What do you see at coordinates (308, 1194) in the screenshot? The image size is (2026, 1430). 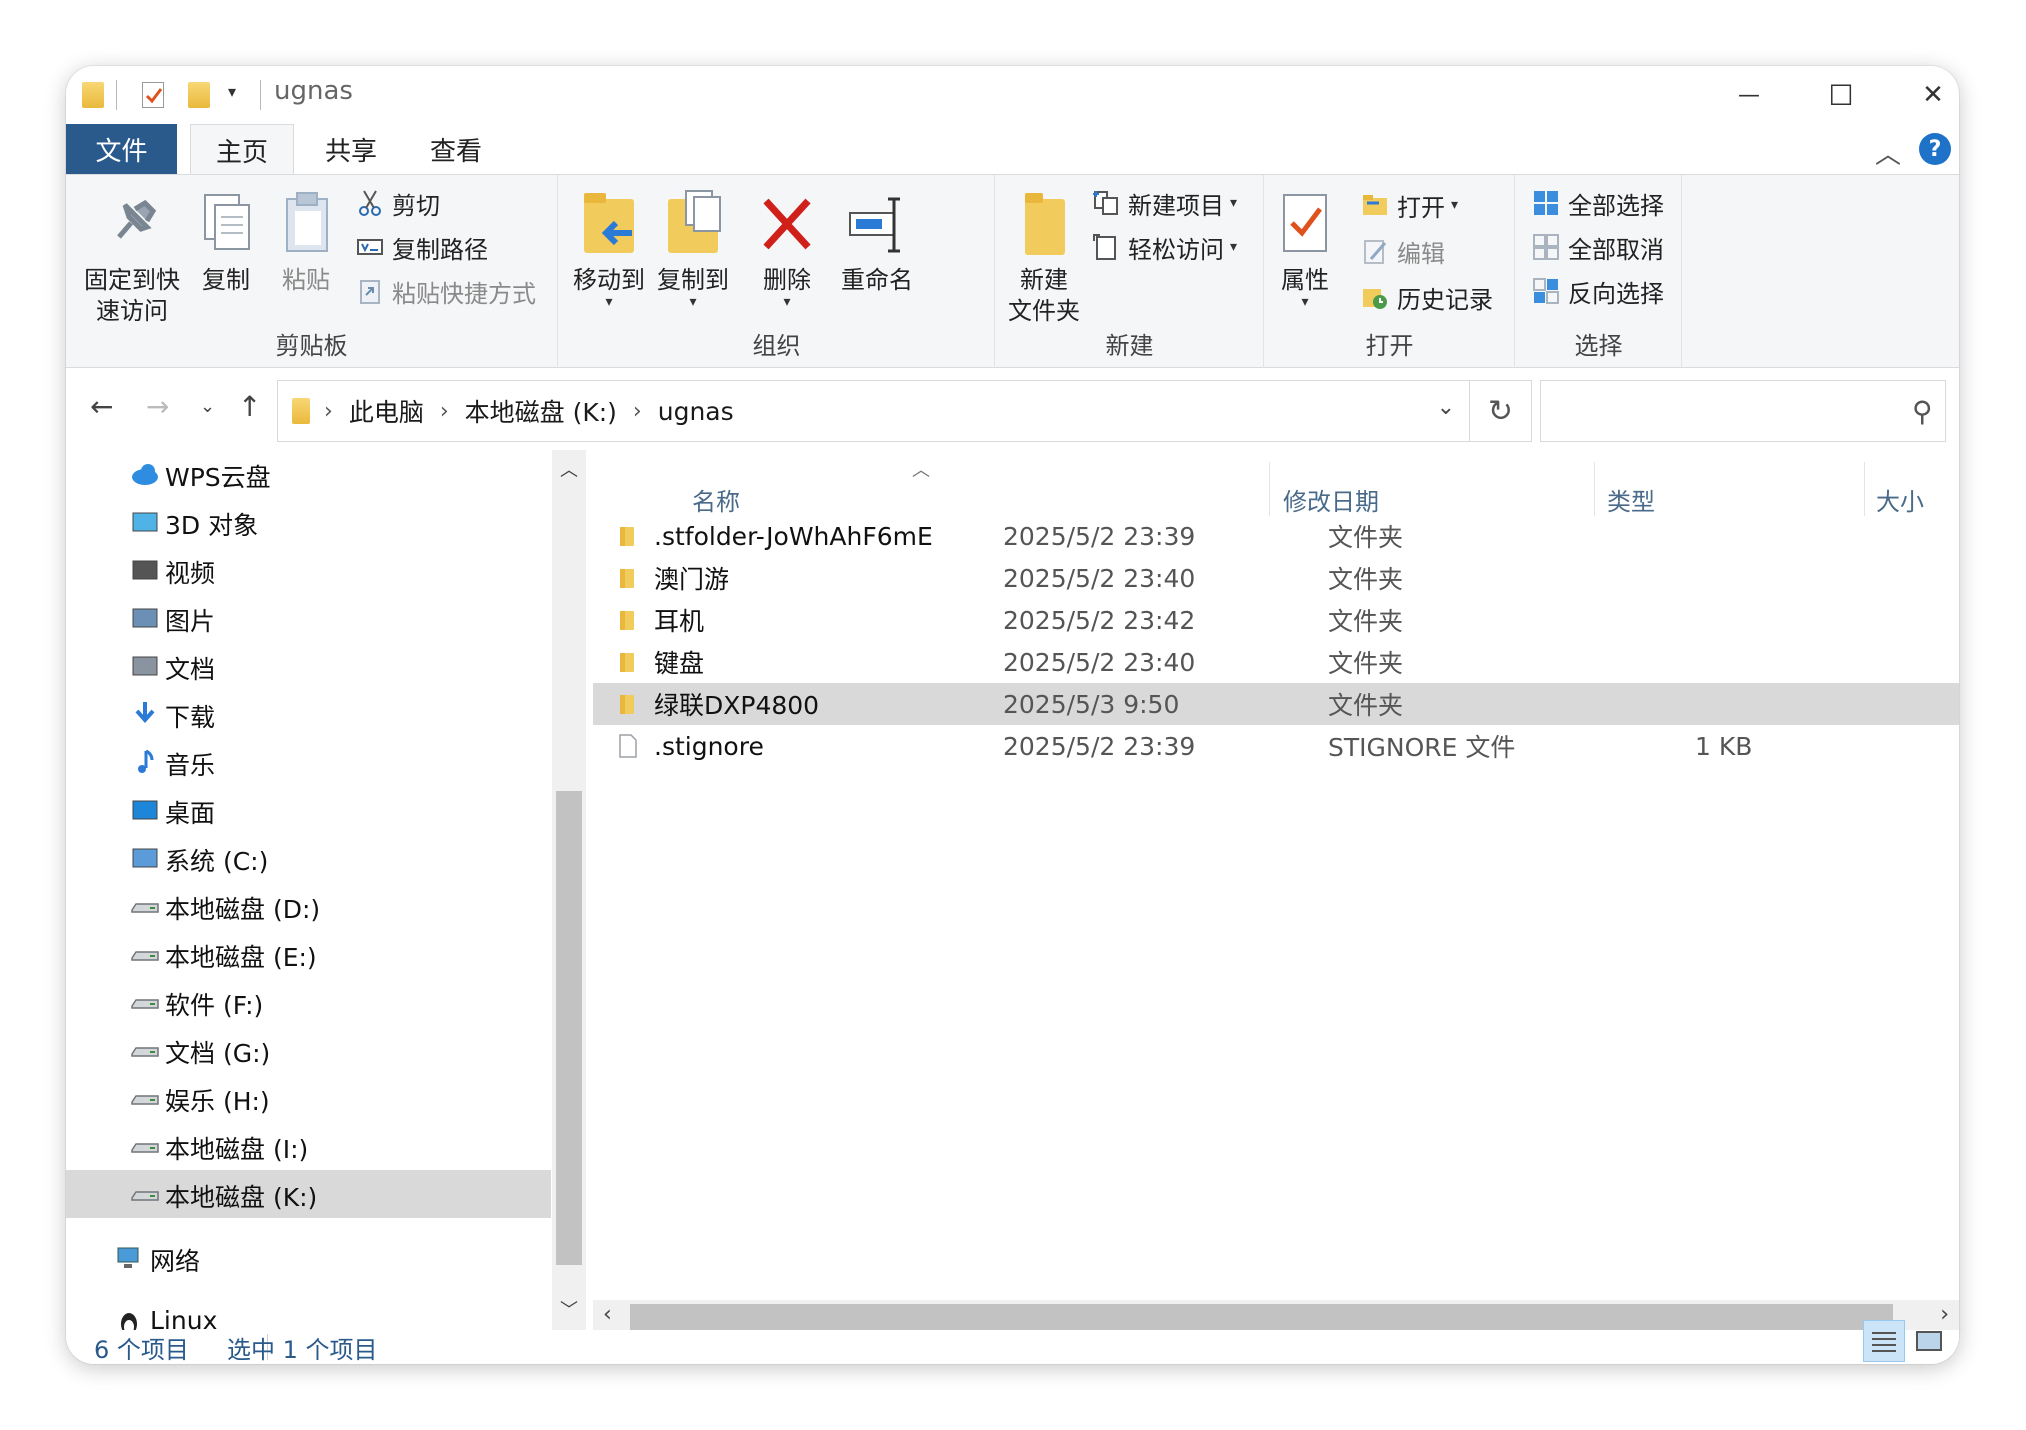 I see `sidebar-item: 本地磁盘 (K:)` at bounding box center [308, 1194].